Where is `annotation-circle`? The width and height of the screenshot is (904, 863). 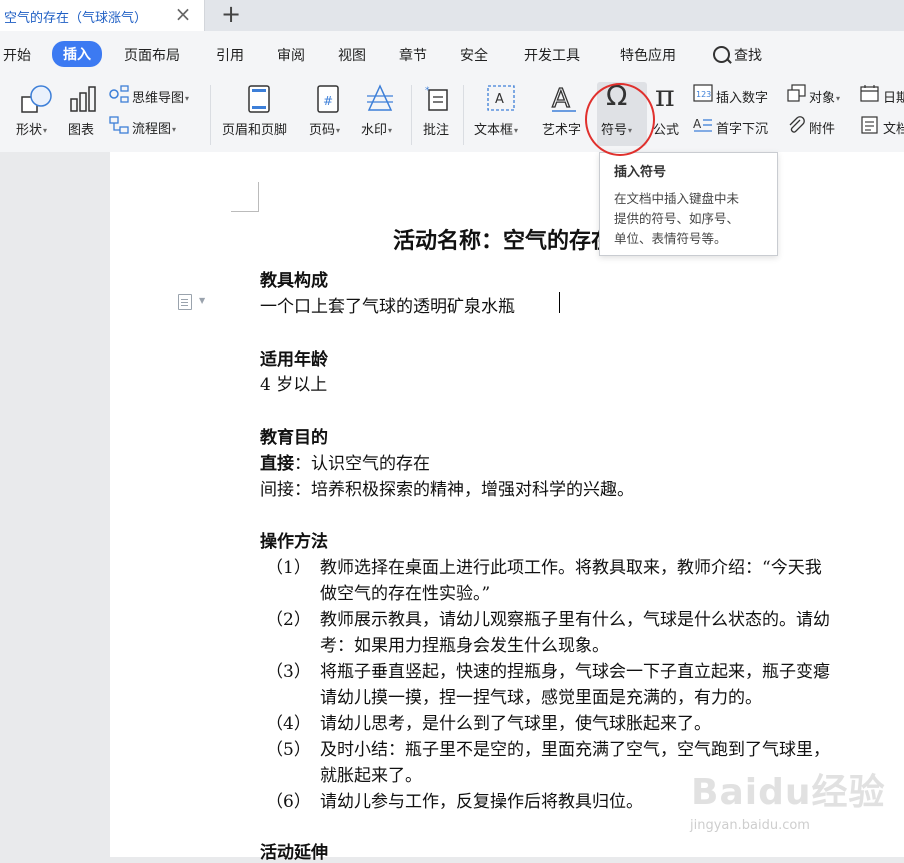
annotation-circle is located at coordinates (620, 119).